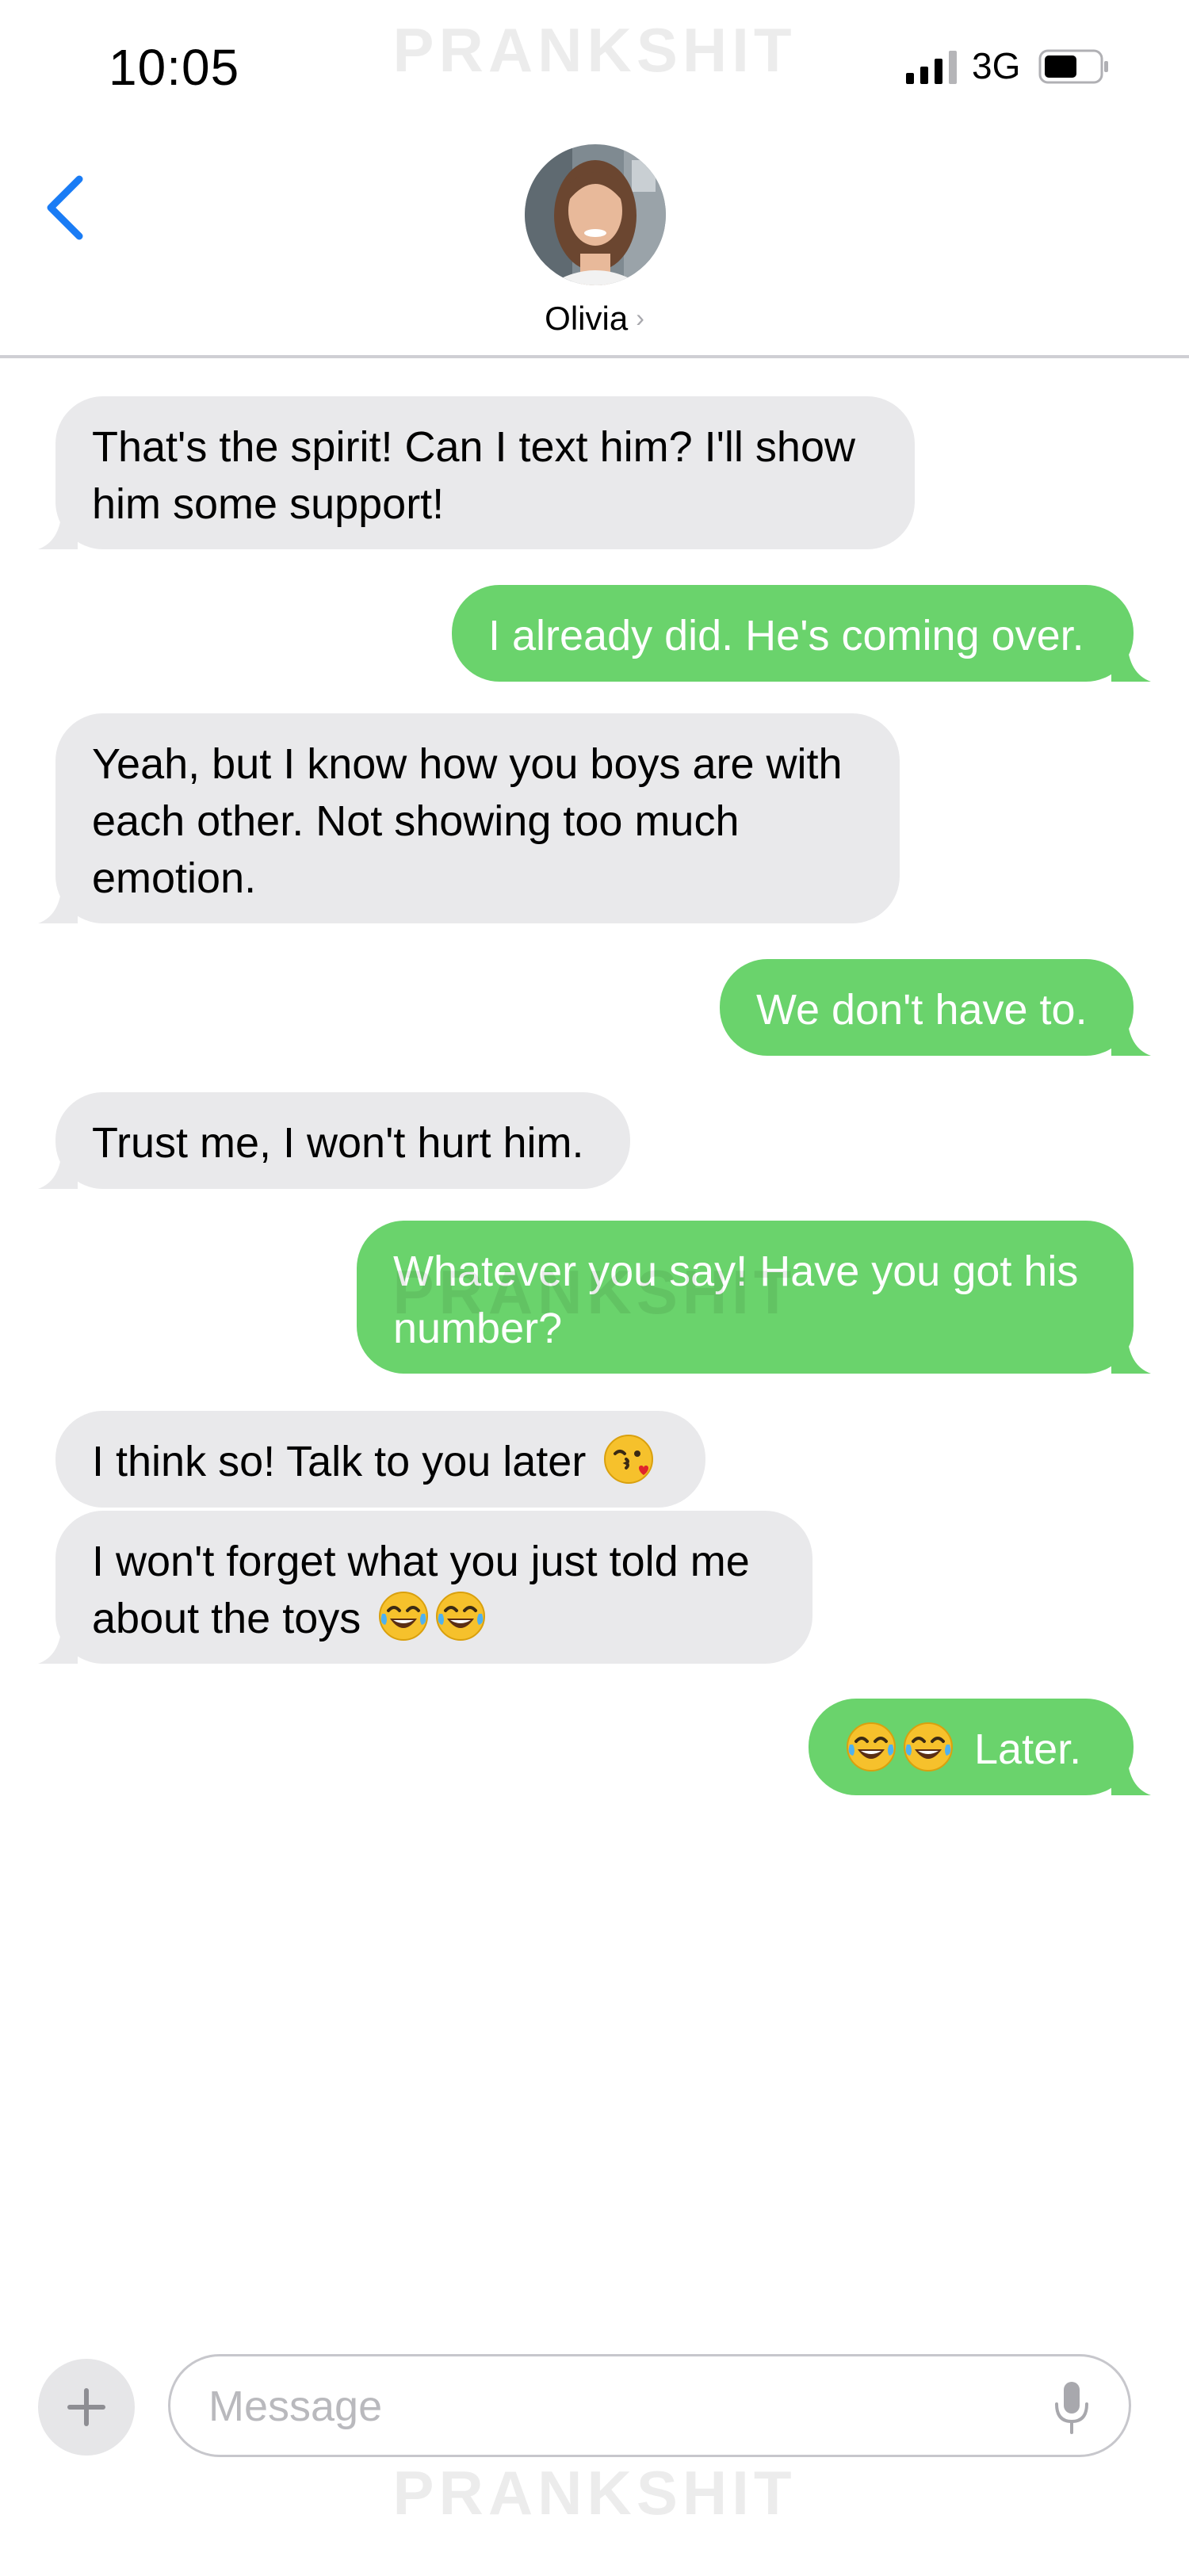 This screenshot has height=2576, width=1189. What do you see at coordinates (605, 2406) in the screenshot?
I see `message-input` at bounding box center [605, 2406].